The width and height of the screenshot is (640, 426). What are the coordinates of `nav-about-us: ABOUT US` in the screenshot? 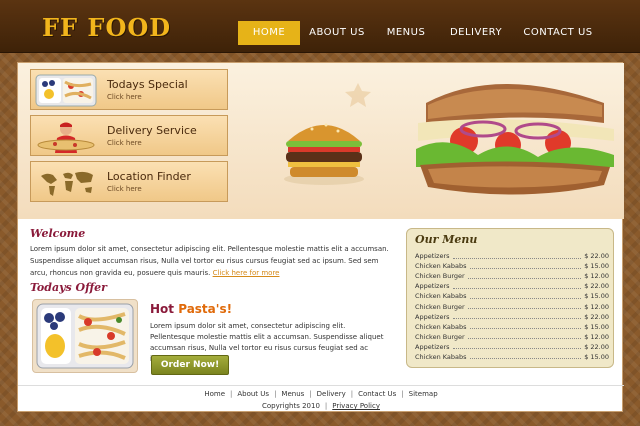 It's located at (337, 33).